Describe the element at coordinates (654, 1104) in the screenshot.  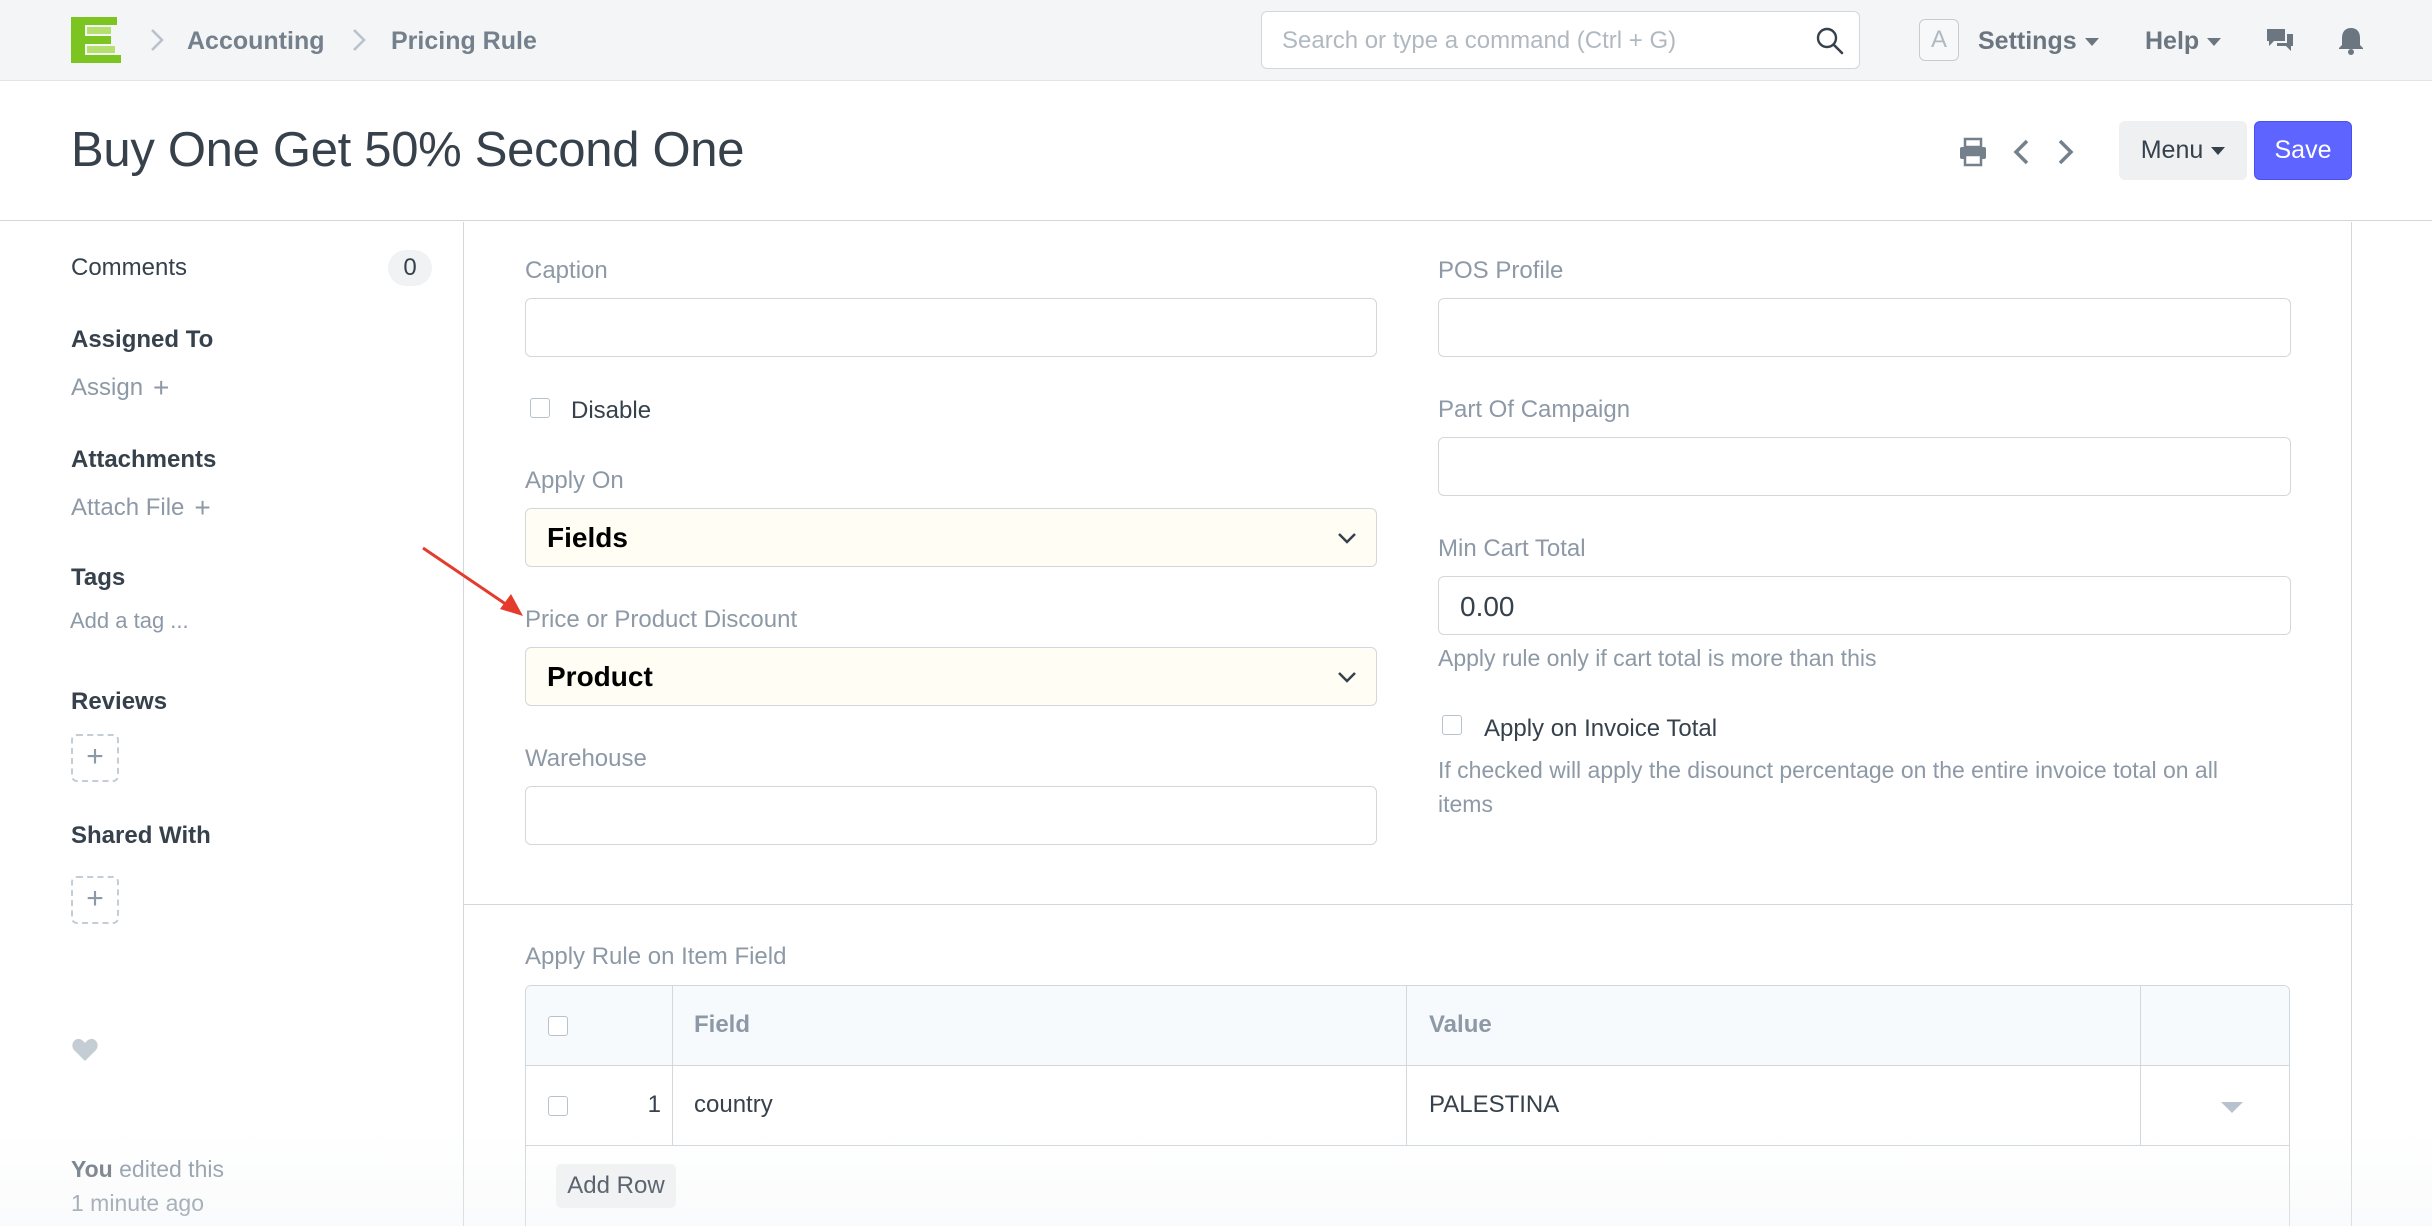
I see `row-index: 1` at that location.